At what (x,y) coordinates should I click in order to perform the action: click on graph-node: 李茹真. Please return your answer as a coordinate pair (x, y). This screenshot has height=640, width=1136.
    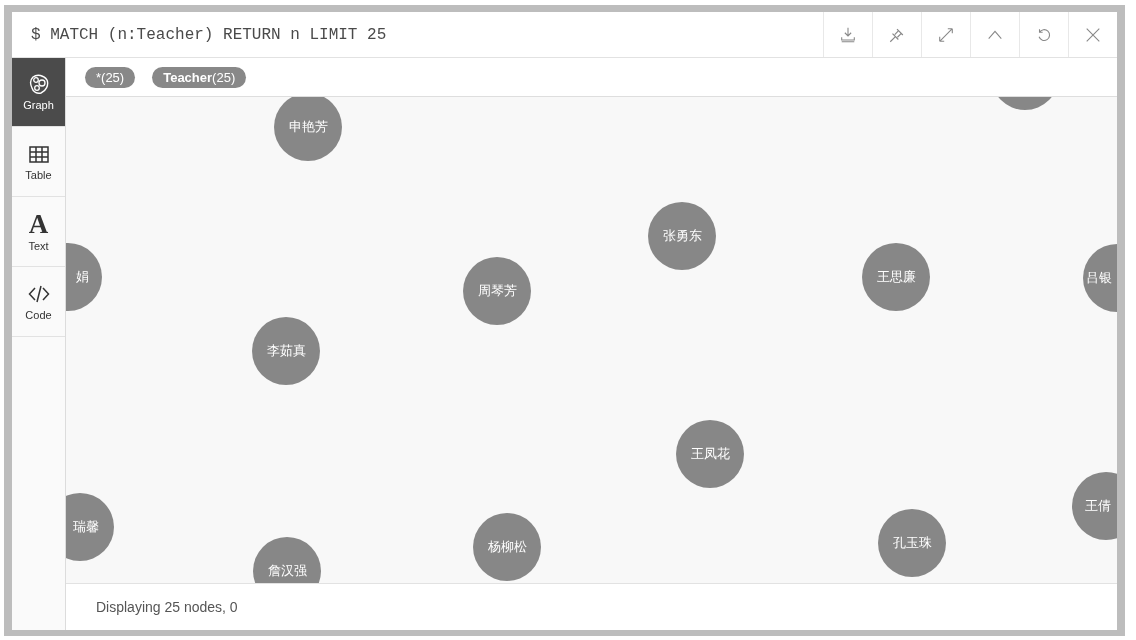
    Looking at the image, I should click on (286, 351).